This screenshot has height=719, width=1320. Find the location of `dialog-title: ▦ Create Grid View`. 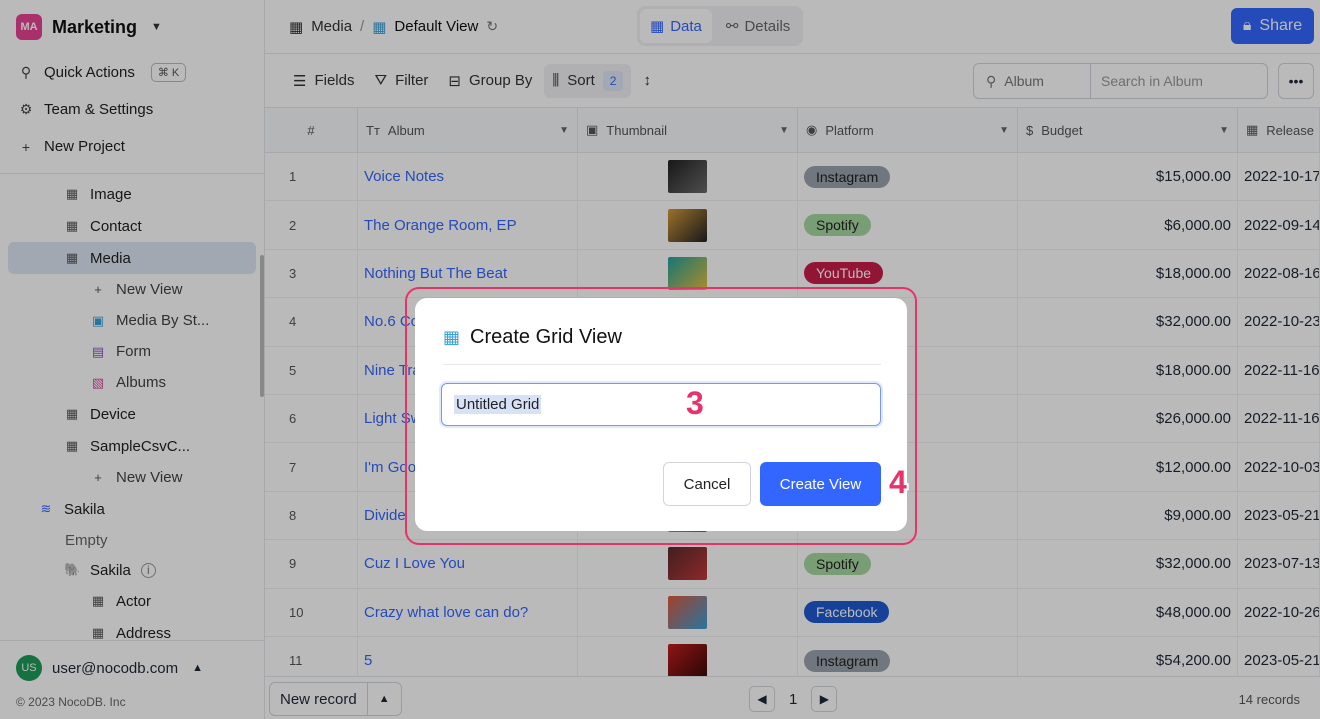

dialog-title: ▦ Create Grid View is located at coordinates (532, 337).